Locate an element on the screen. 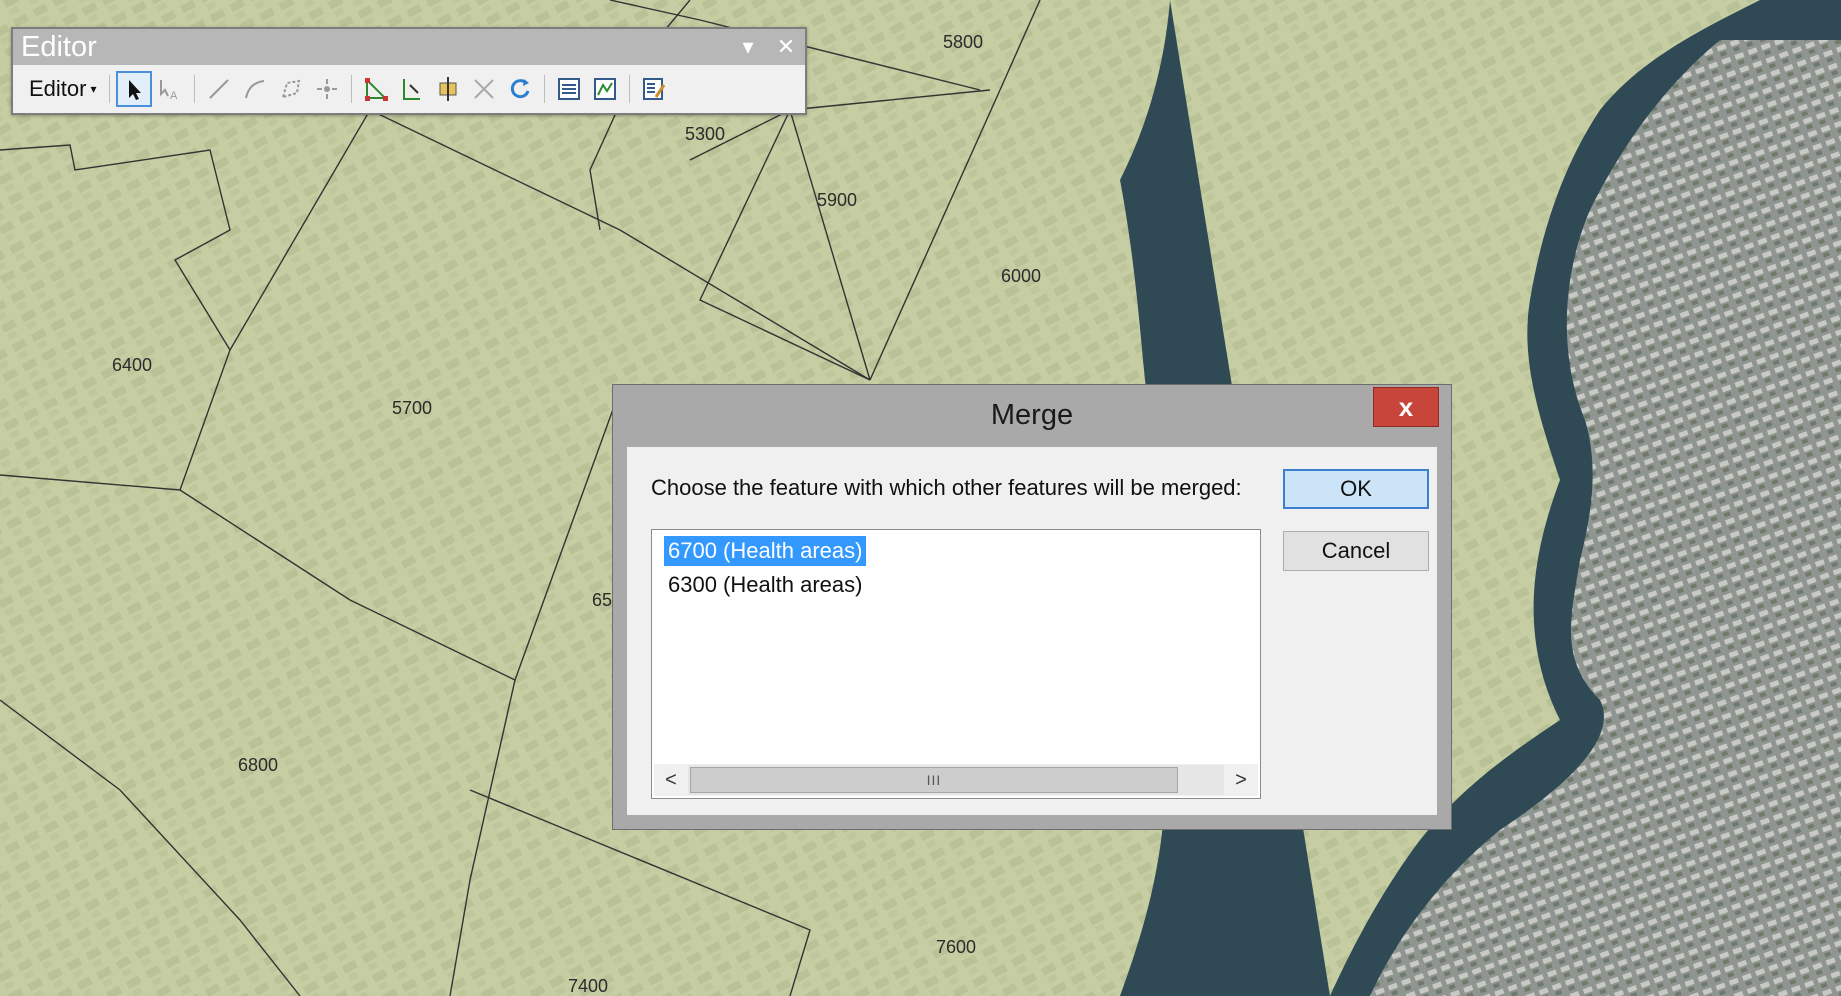 The image size is (1841, 996). edit-tool-button is located at coordinates (133, 89).